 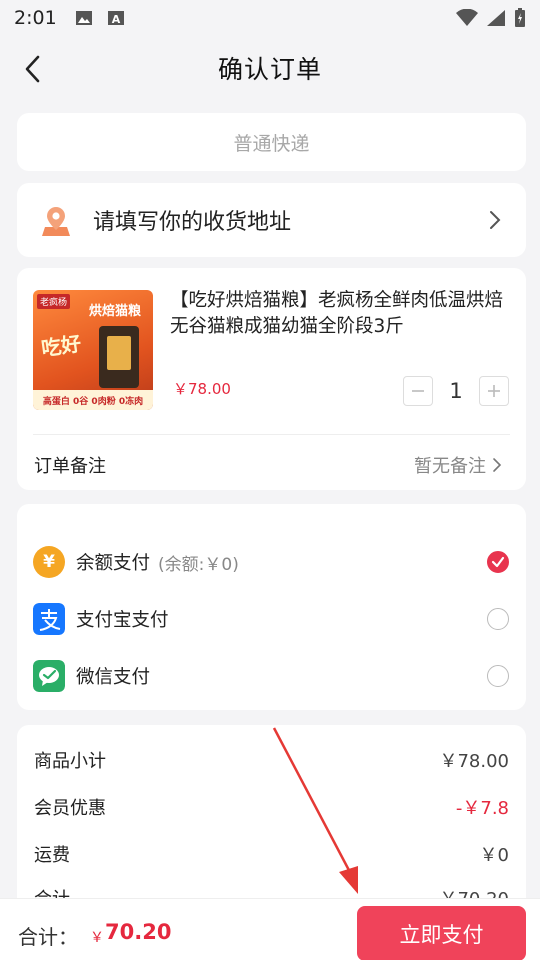 What do you see at coordinates (49, 676) in the screenshot?
I see `wechat-icon` at bounding box center [49, 676].